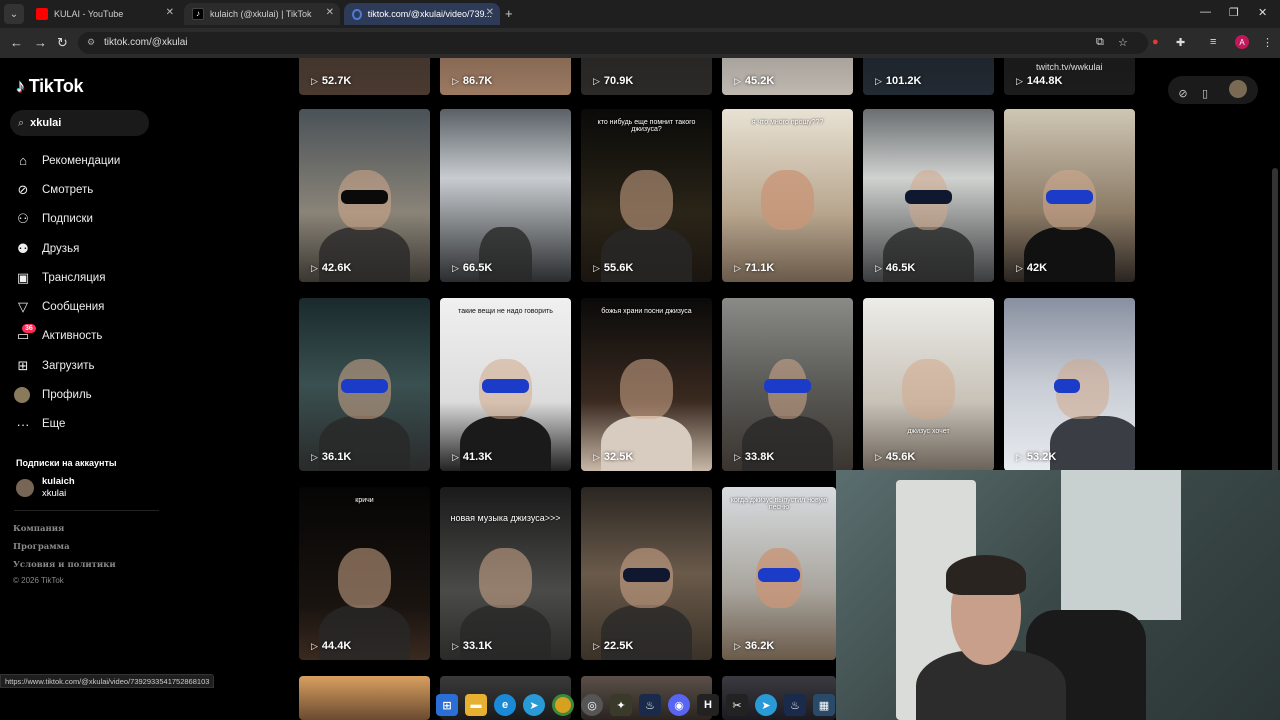  Describe the element at coordinates (928, 195) in the screenshot. I see `video-thumbnail: ▷ 46.5K` at that location.